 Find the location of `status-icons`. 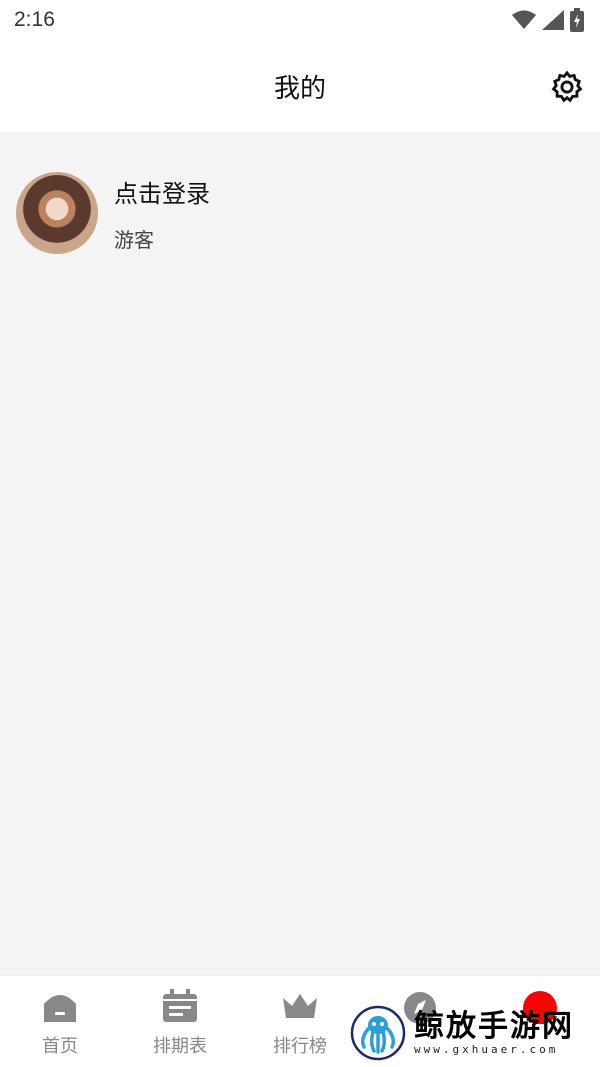

status-icons is located at coordinates (548, 20).